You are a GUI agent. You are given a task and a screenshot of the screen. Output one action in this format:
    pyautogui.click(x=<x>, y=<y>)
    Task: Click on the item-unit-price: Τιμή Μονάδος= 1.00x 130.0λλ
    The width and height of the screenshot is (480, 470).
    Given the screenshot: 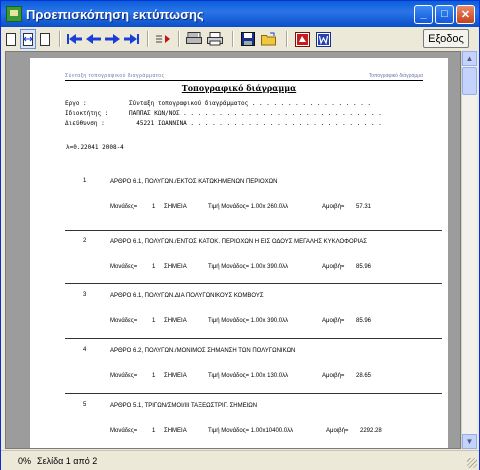 What is the action you would take?
    pyautogui.click(x=248, y=376)
    